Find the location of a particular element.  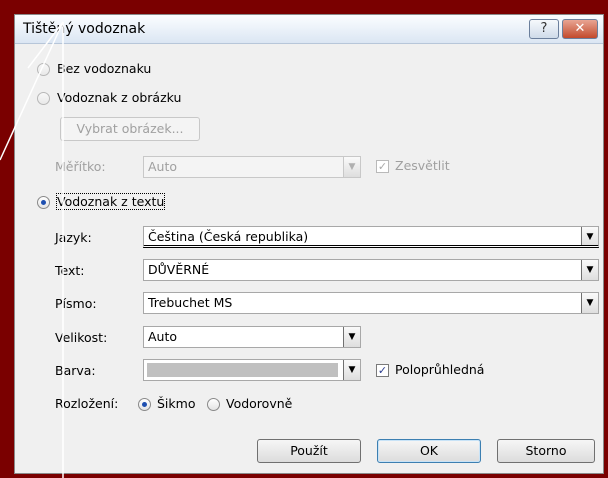

diagonal-radio is located at coordinates (144, 404).